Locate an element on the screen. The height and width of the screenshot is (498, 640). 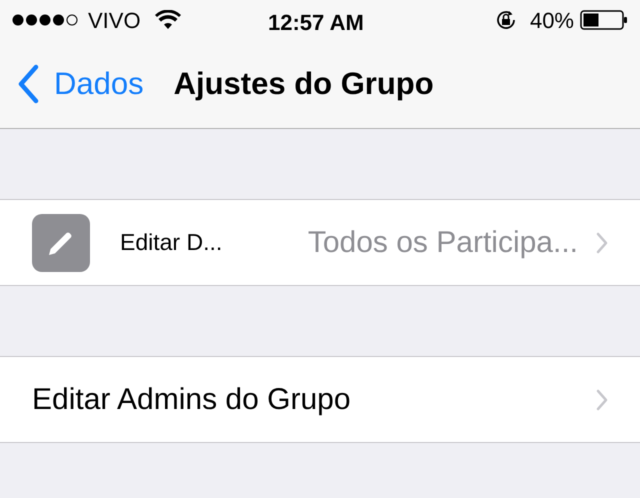
battery-icon is located at coordinates (604, 20).